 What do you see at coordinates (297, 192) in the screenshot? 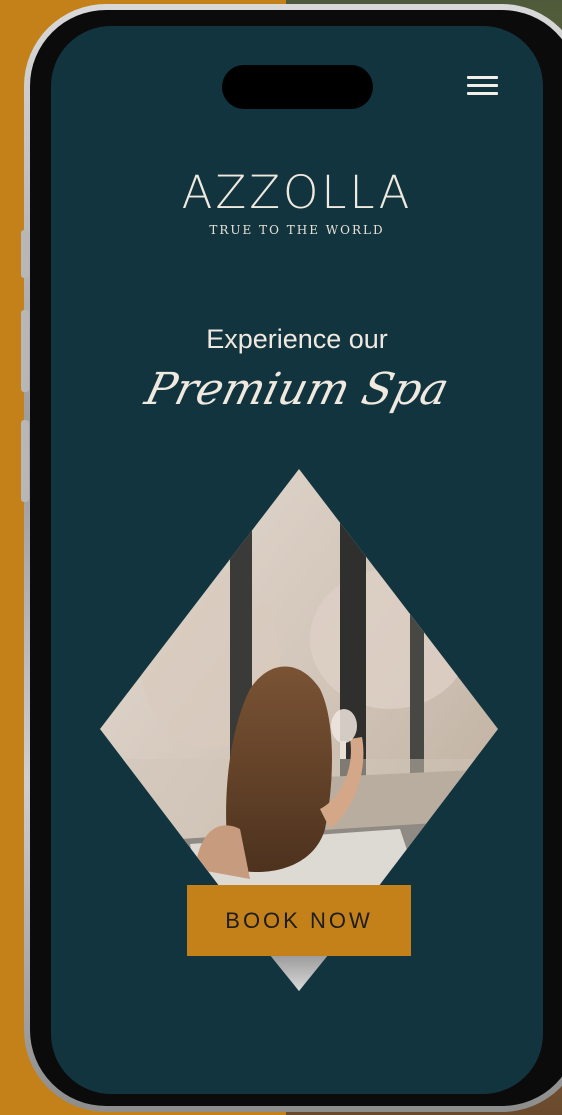
I see `brand-logo: AZZOLLA` at bounding box center [297, 192].